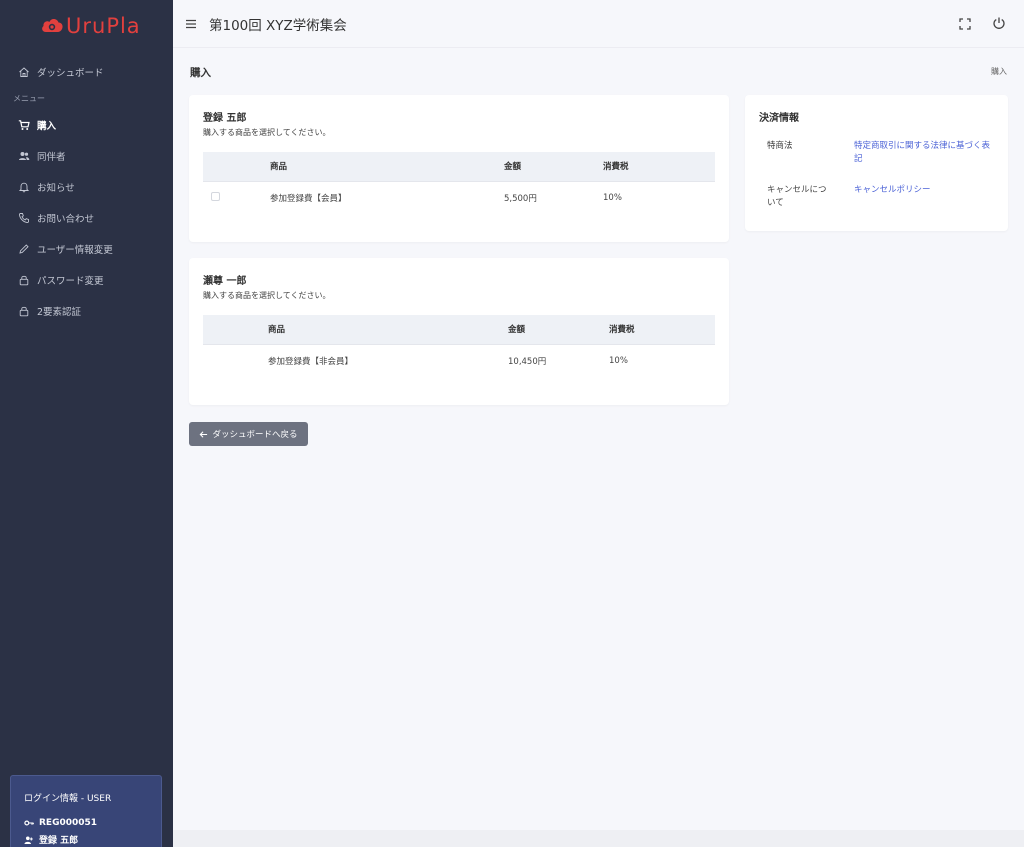 This screenshot has height=847, width=1024. I want to click on key-icon, so click(29, 823).